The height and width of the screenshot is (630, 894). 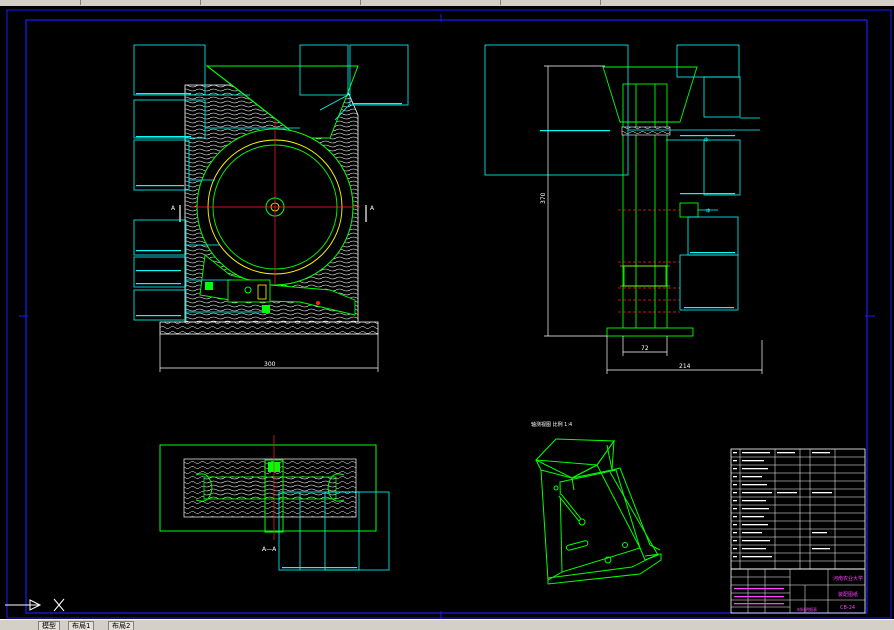 I want to click on dimension-side-height: 370, so click(x=543, y=198).